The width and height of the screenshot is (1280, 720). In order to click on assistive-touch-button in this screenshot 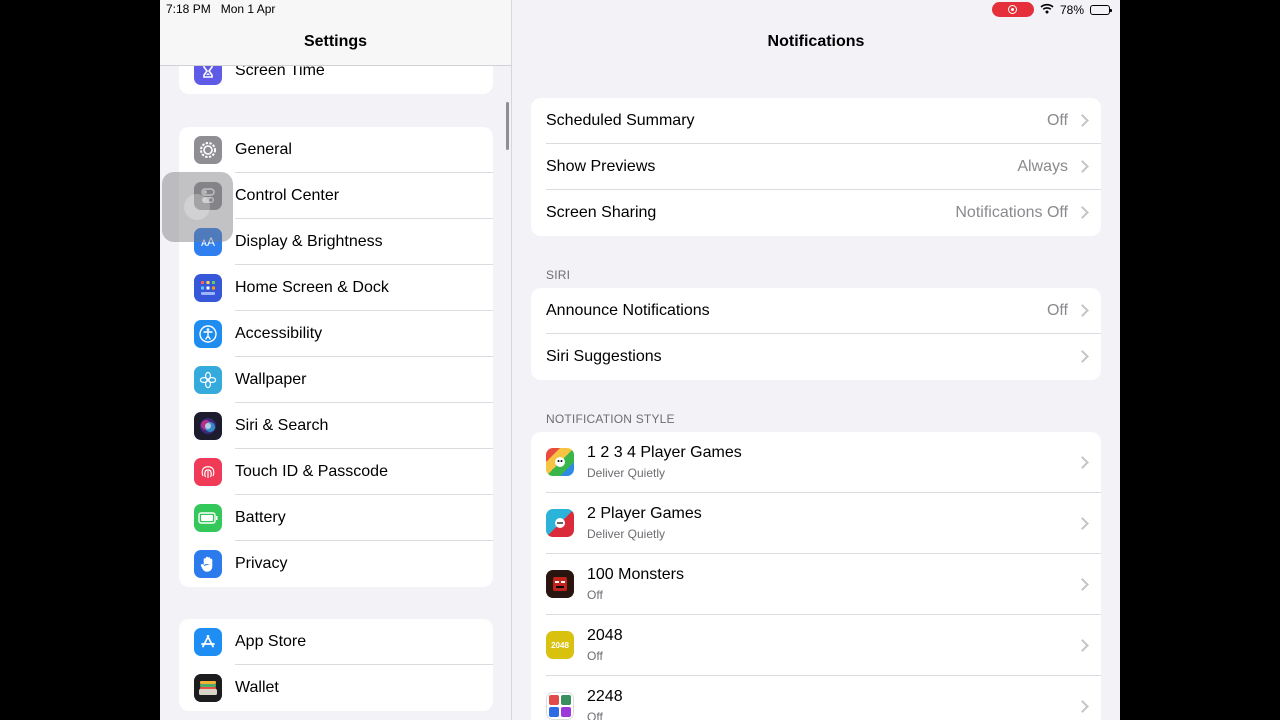, I will do `click(197, 207)`.